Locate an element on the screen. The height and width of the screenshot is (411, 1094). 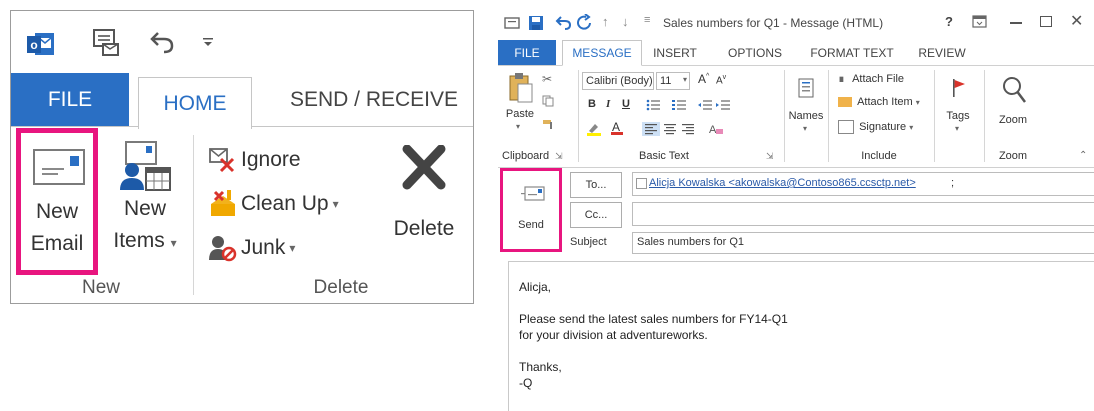
customize-qat-icon: ≡ is located at coordinates (650, 23).